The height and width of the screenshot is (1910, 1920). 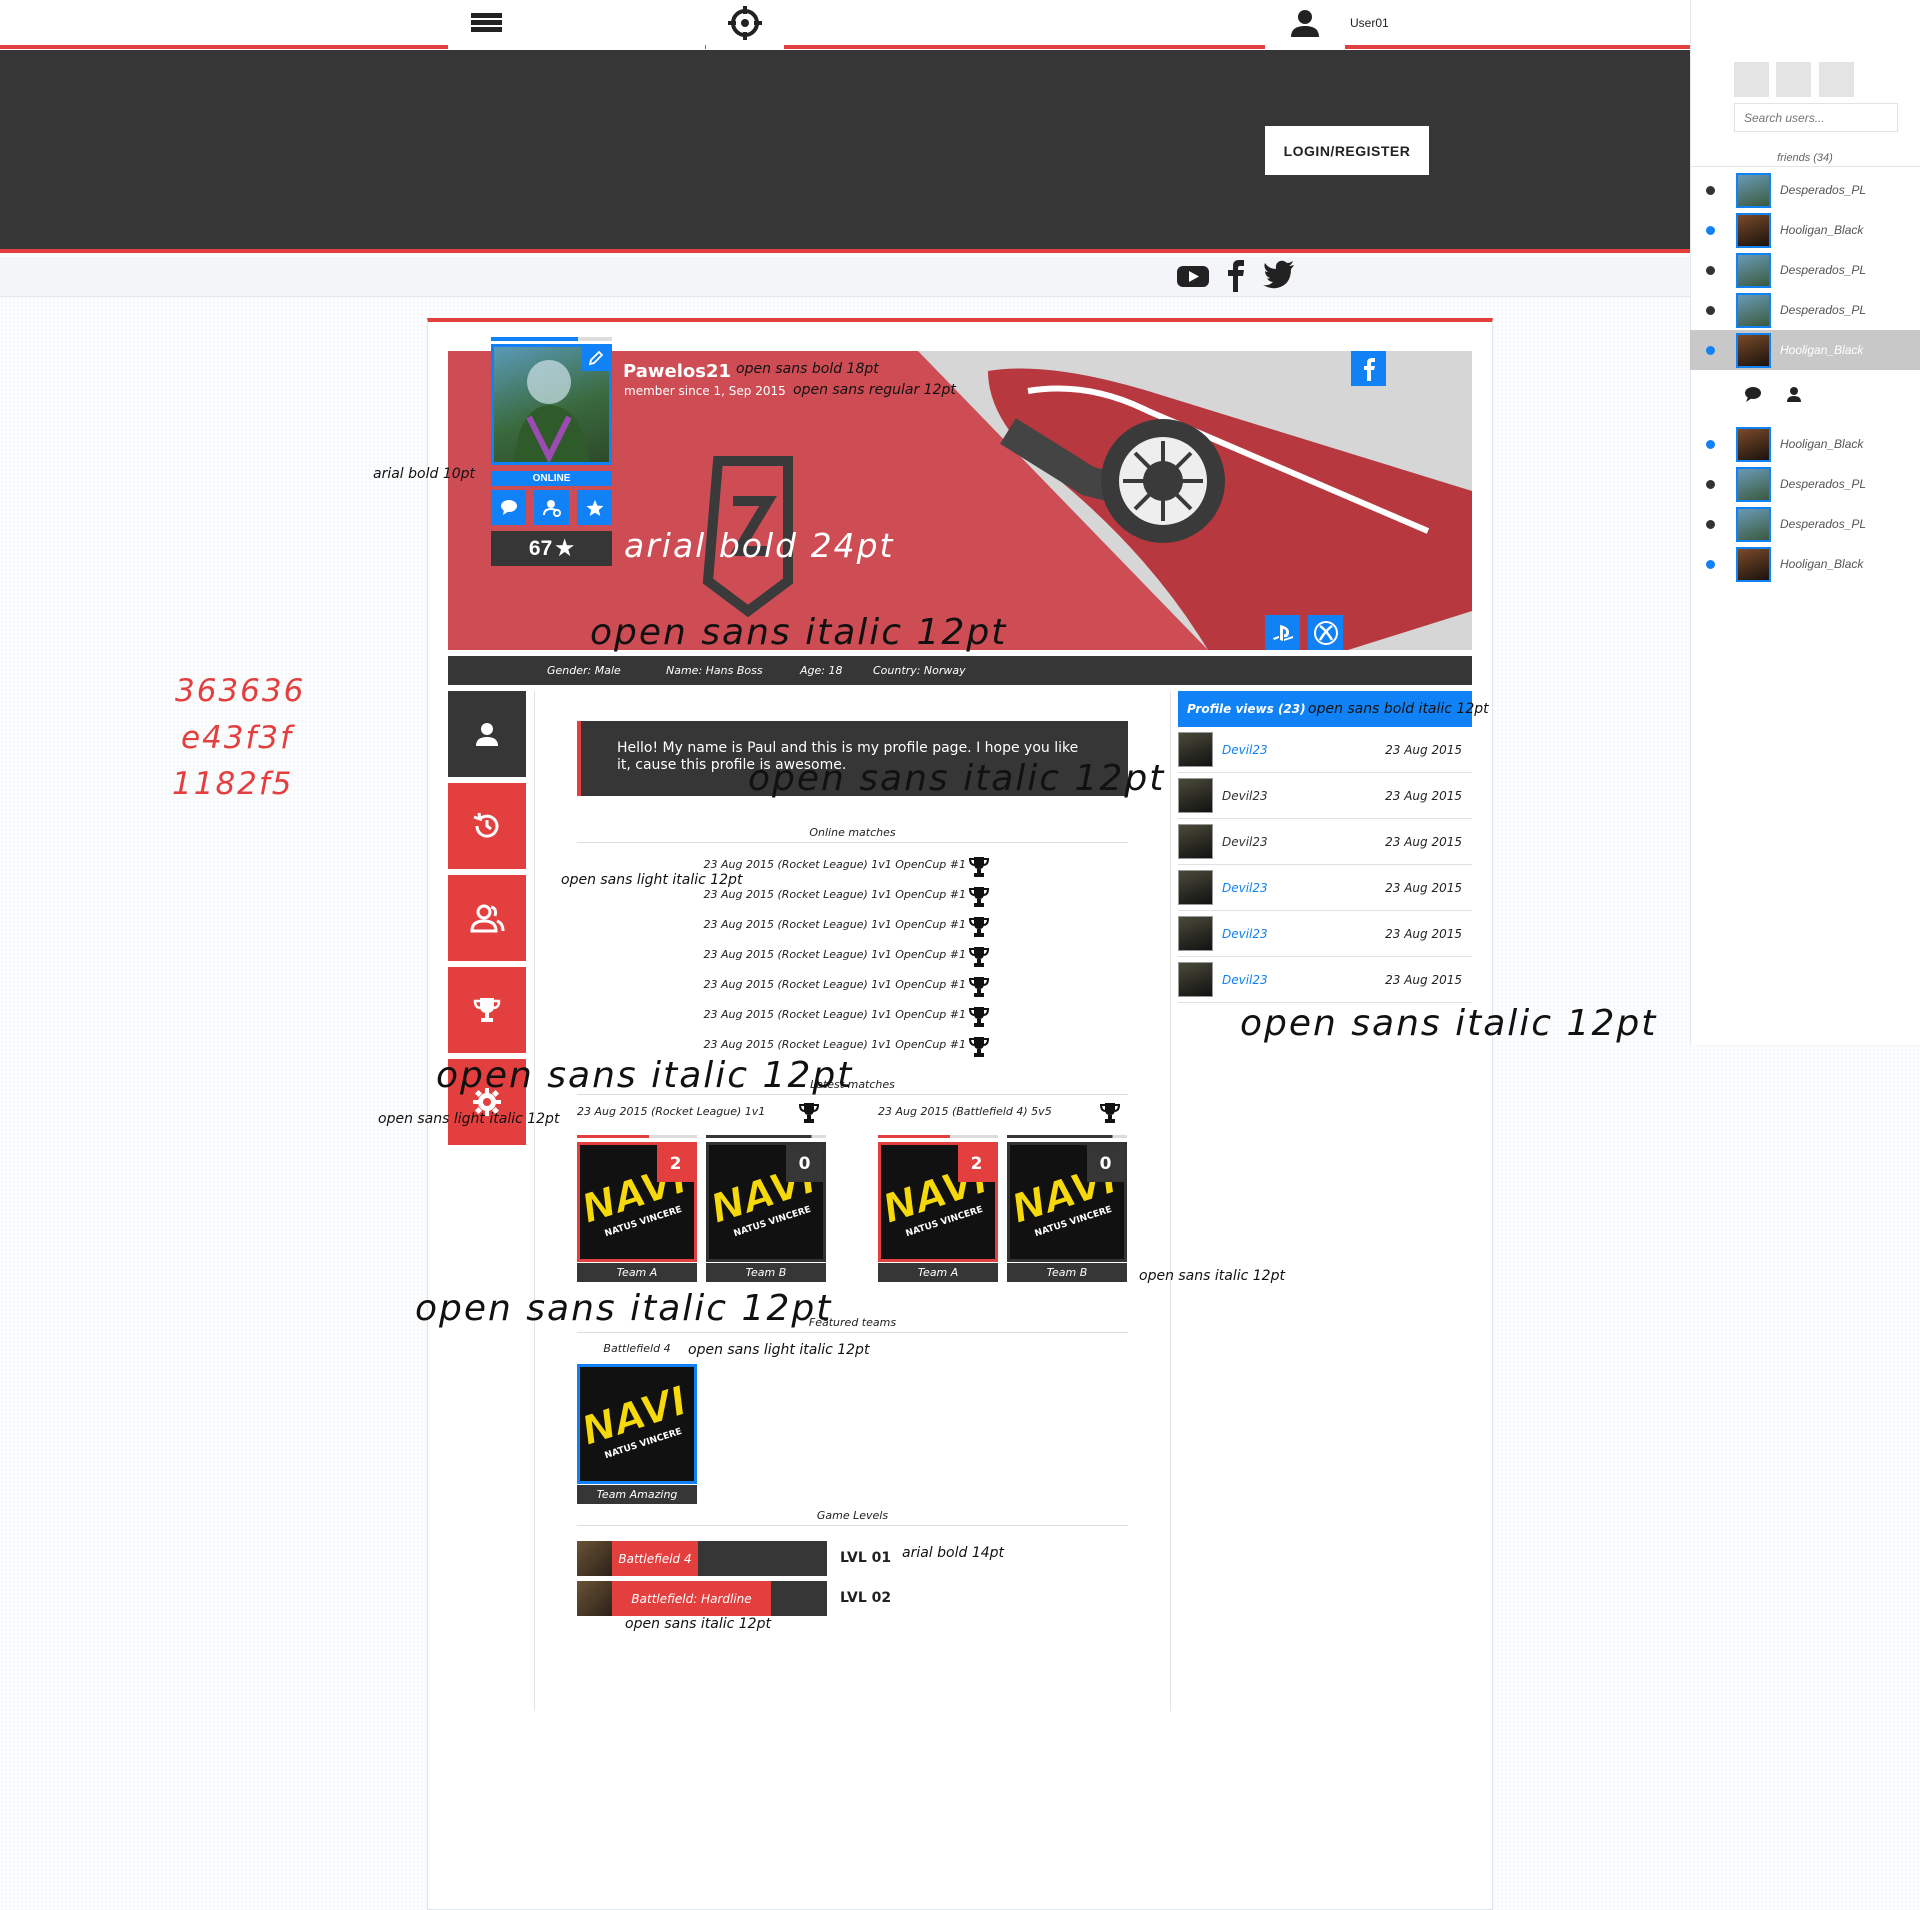 I want to click on facebook-link, so click(x=1368, y=368).